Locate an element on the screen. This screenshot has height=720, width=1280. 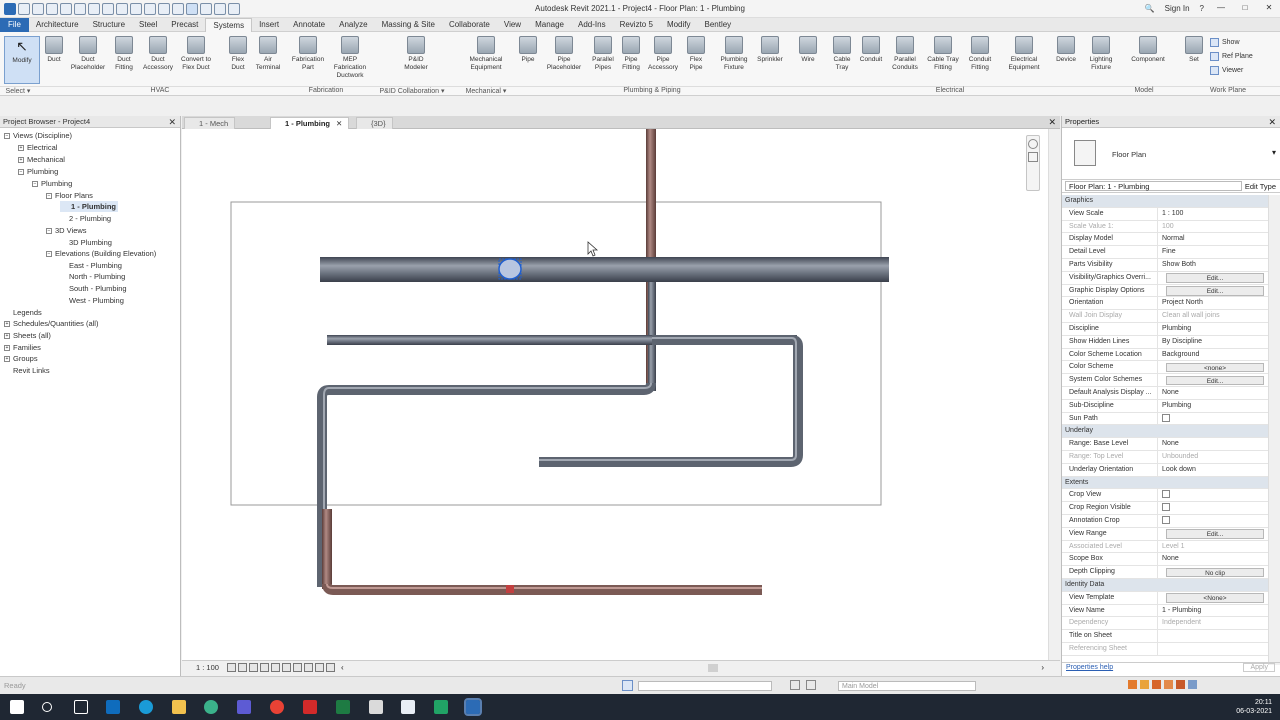
filter-icon is located at coordinates (1192, 684).